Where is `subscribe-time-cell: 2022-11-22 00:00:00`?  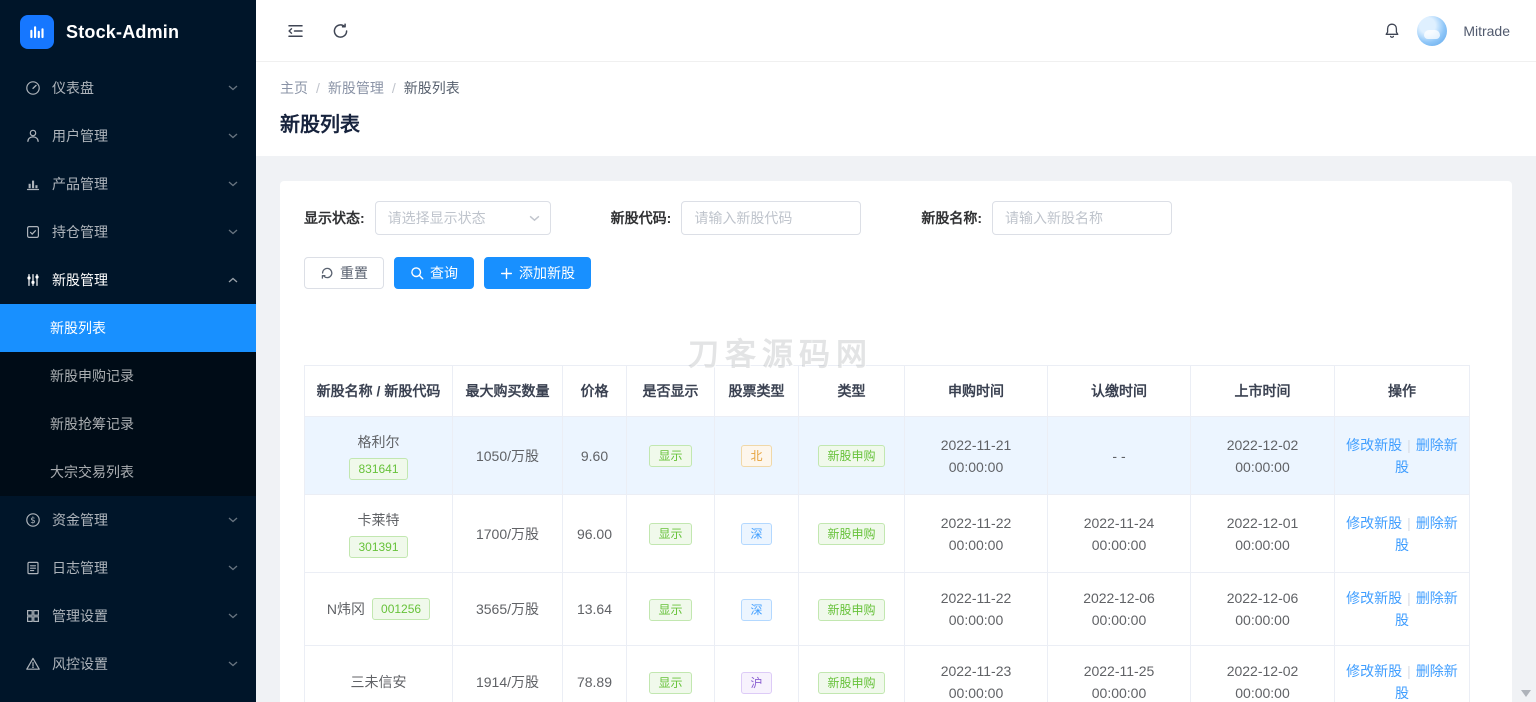
subscribe-time-cell: 2022-11-22 00:00:00 is located at coordinates (976, 609).